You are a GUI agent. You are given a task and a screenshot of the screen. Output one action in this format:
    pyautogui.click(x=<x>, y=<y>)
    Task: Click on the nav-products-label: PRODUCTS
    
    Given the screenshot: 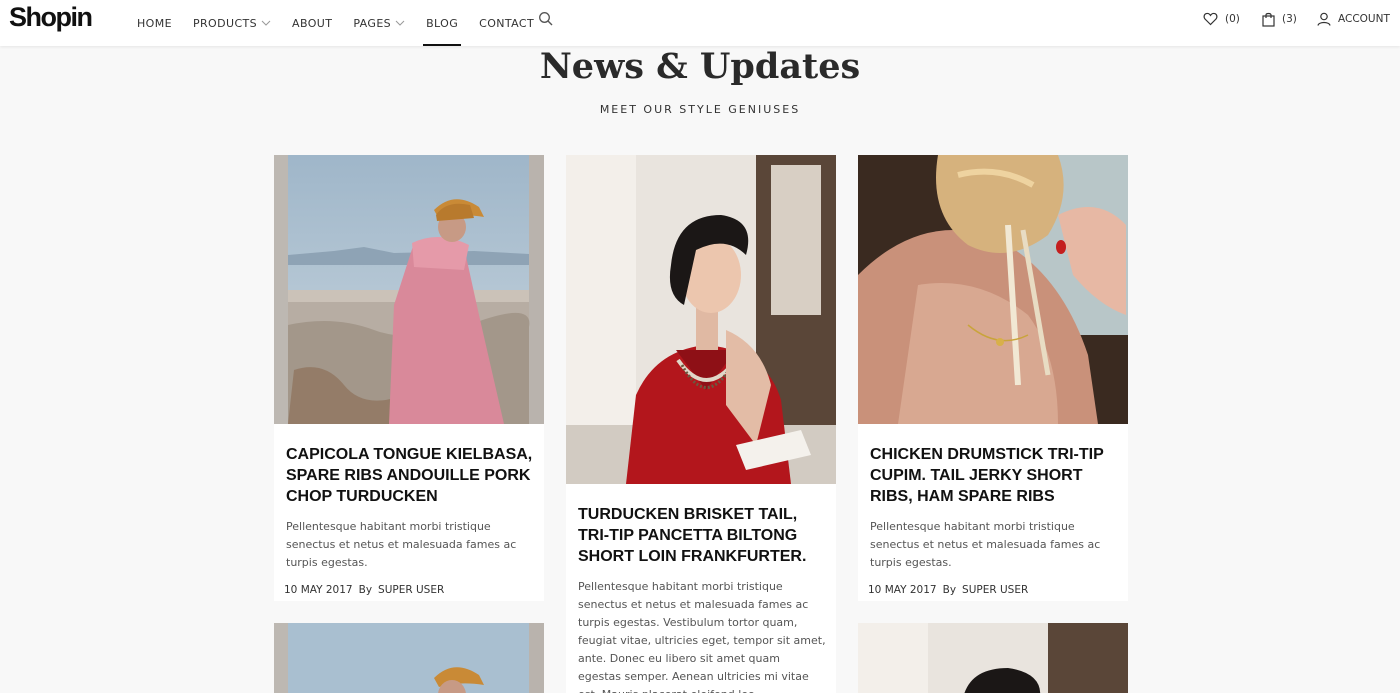 What is the action you would take?
    pyautogui.click(x=225, y=23)
    